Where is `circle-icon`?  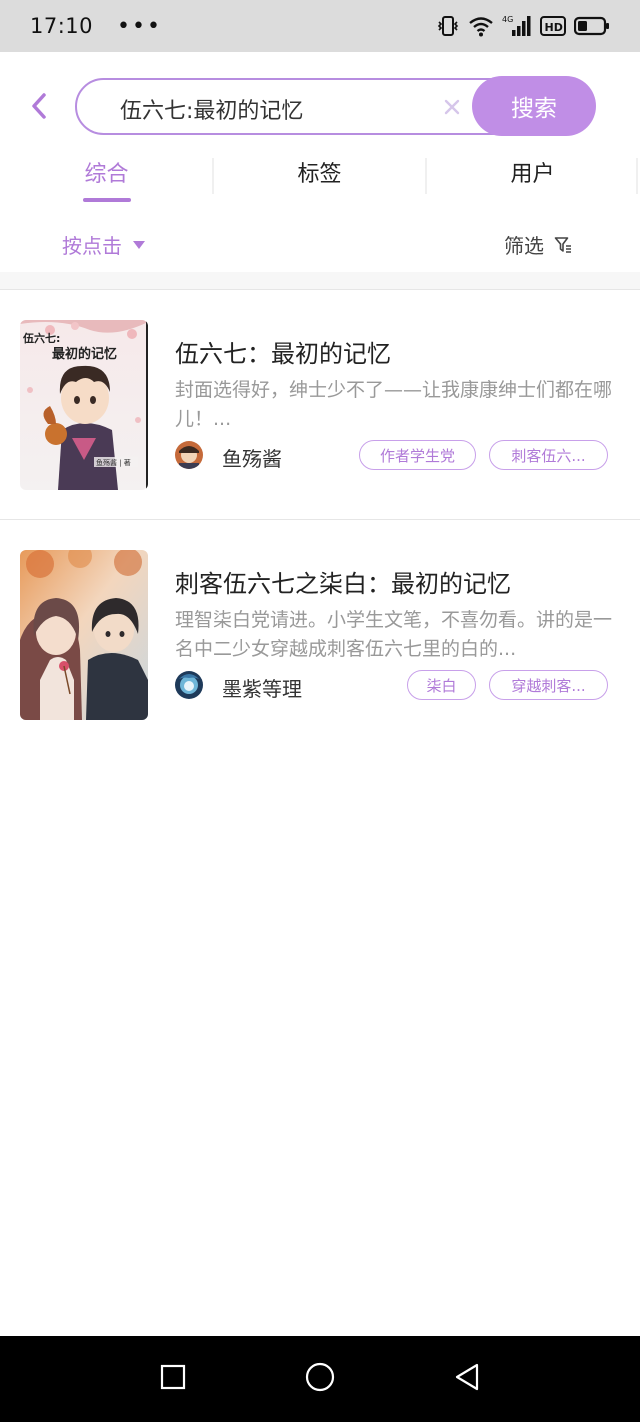 circle-icon is located at coordinates (320, 1377).